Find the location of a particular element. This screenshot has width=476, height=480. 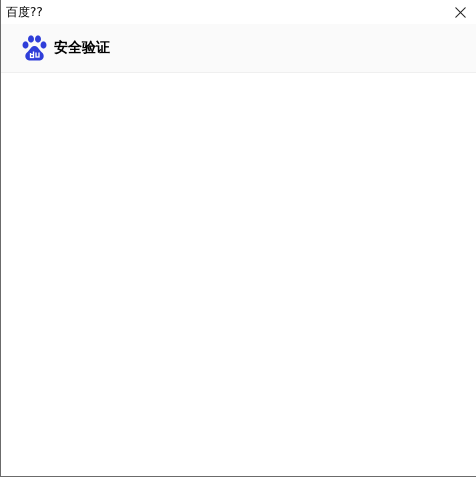

window-title: 百度?? is located at coordinates (24, 12).